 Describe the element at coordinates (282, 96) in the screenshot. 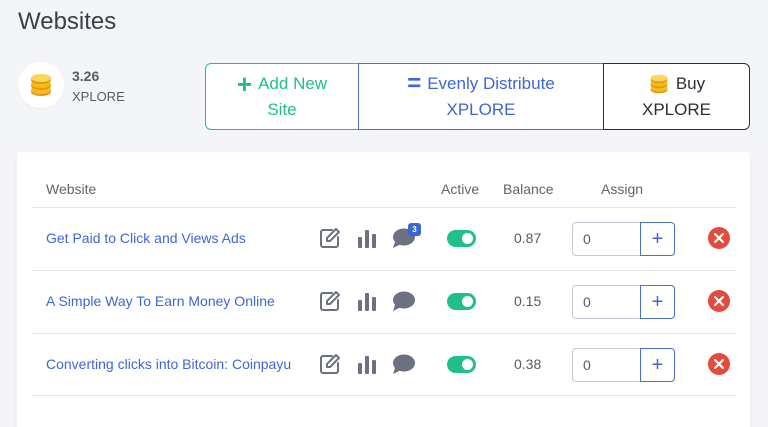

I see `add-new-site-button: + Add New Site` at that location.